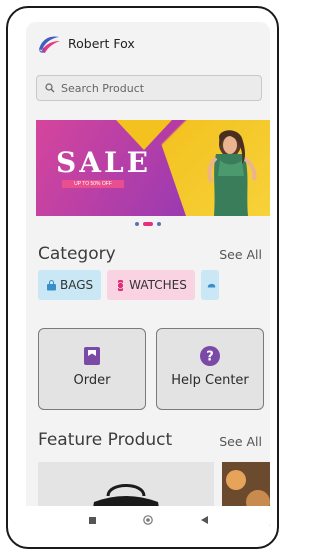 This screenshot has height=555, width=320. I want to click on banner-headline: SALE, so click(103, 162).